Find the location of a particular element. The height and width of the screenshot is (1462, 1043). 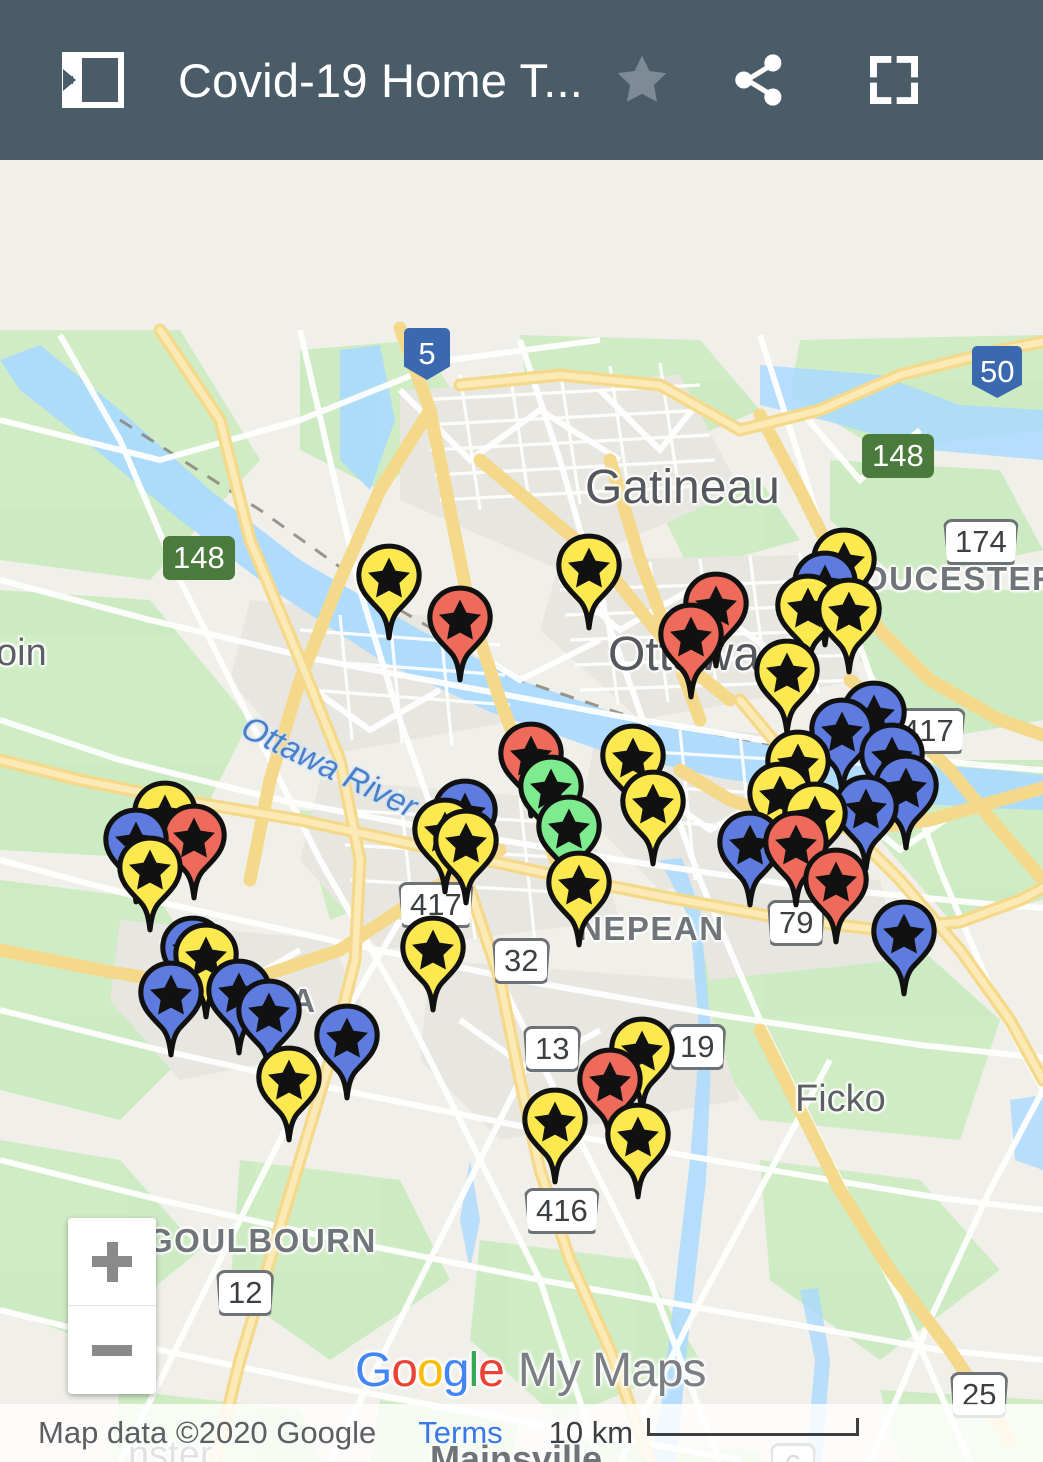

zoom-in-button is located at coordinates (112, 1262).